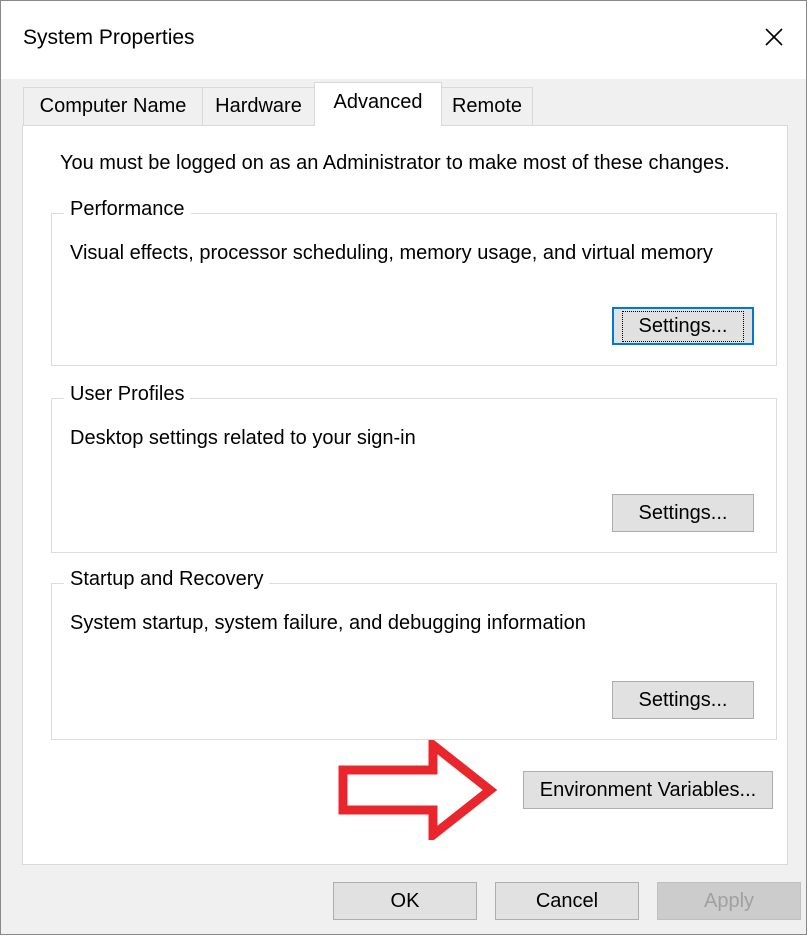 Image resolution: width=809 pixels, height=937 pixels. I want to click on user-profiles-legend: User Profiles, so click(127, 394).